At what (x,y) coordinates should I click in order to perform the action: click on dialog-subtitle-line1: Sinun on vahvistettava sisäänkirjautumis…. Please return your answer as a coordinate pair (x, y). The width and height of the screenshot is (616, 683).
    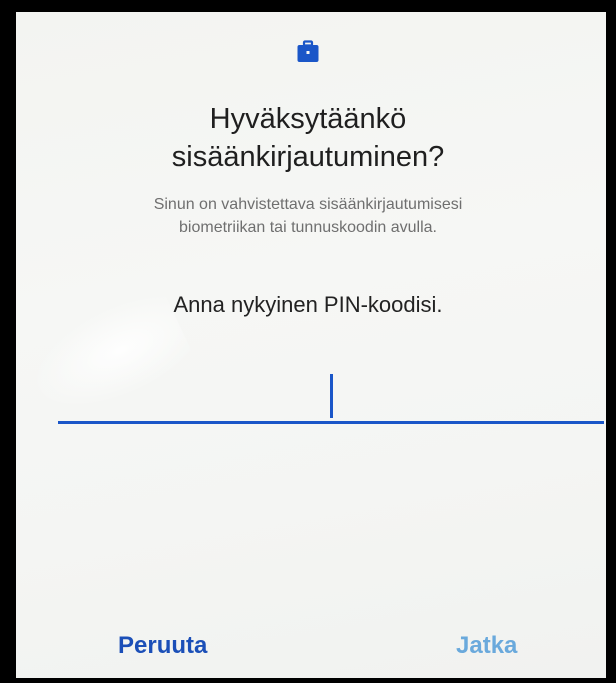
    Looking at the image, I should click on (308, 204).